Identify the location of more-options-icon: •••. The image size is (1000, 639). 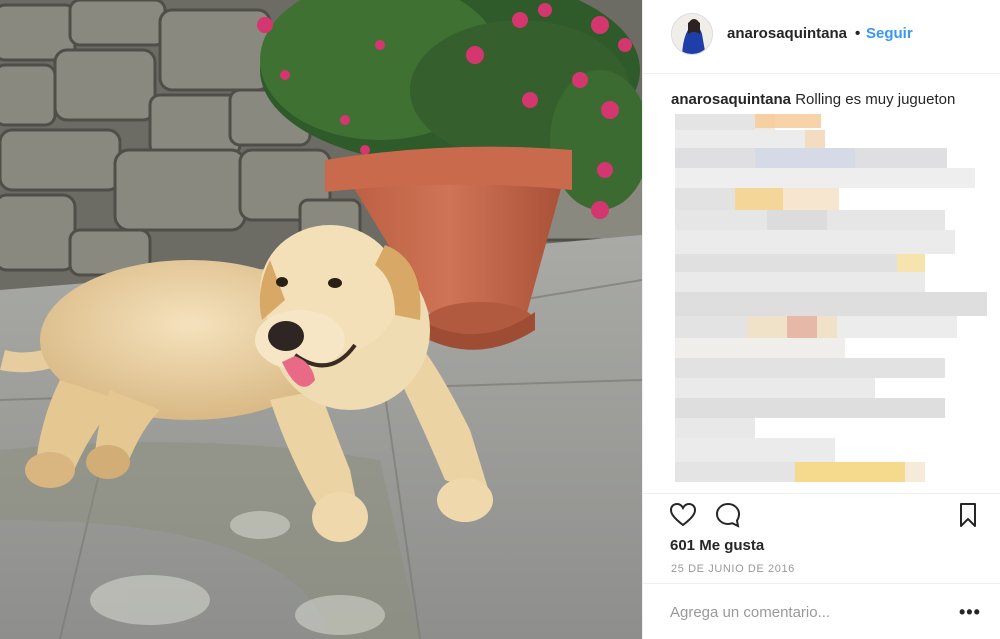
(970, 612).